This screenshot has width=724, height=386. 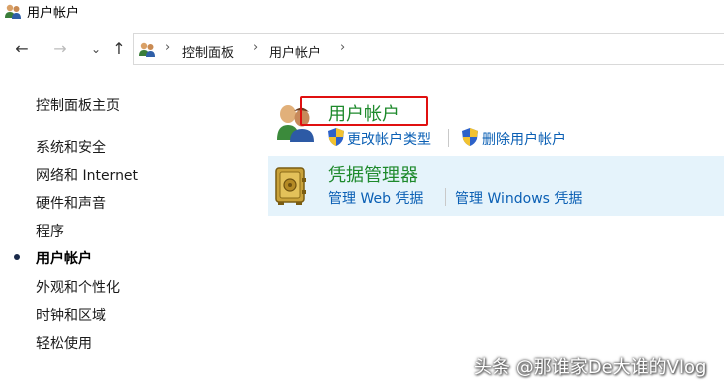 I want to click on address-bar: › 控制面板 › 用户帐户 ›, so click(x=428, y=49).